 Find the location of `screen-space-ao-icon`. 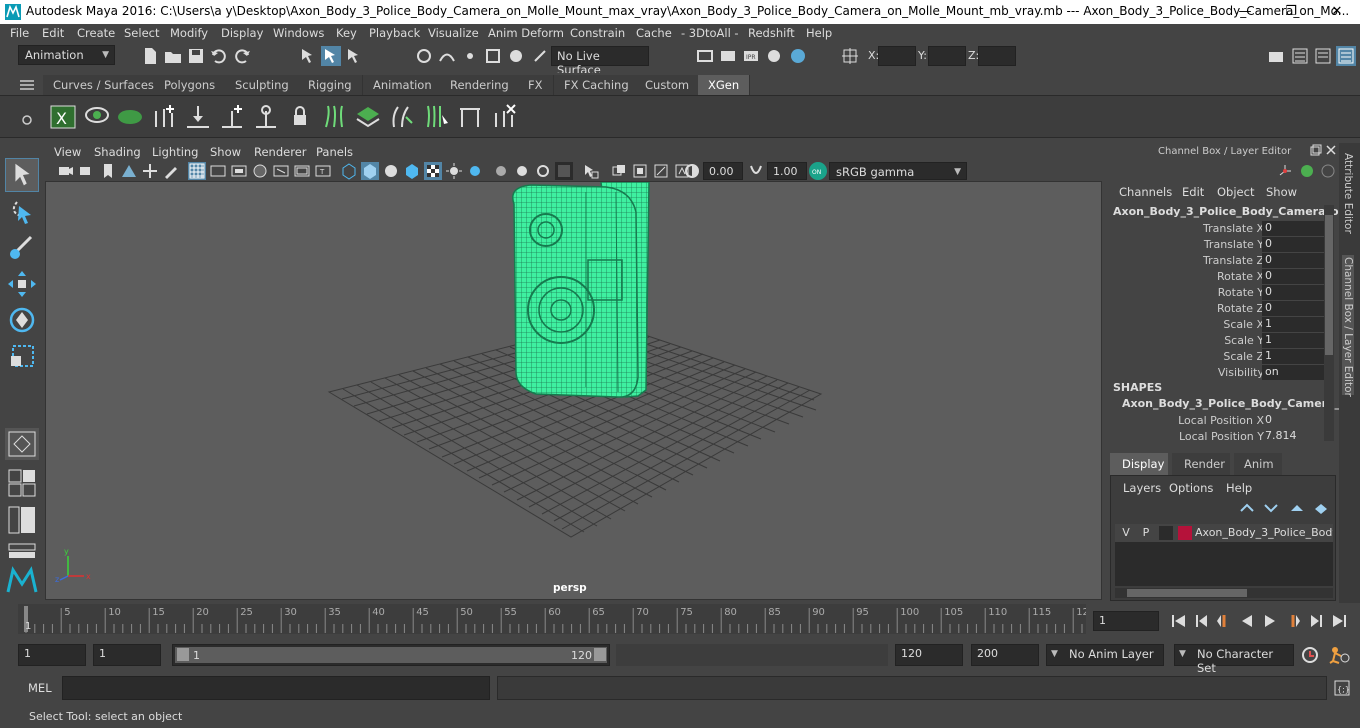

screen-space-ao-icon is located at coordinates (475, 171).